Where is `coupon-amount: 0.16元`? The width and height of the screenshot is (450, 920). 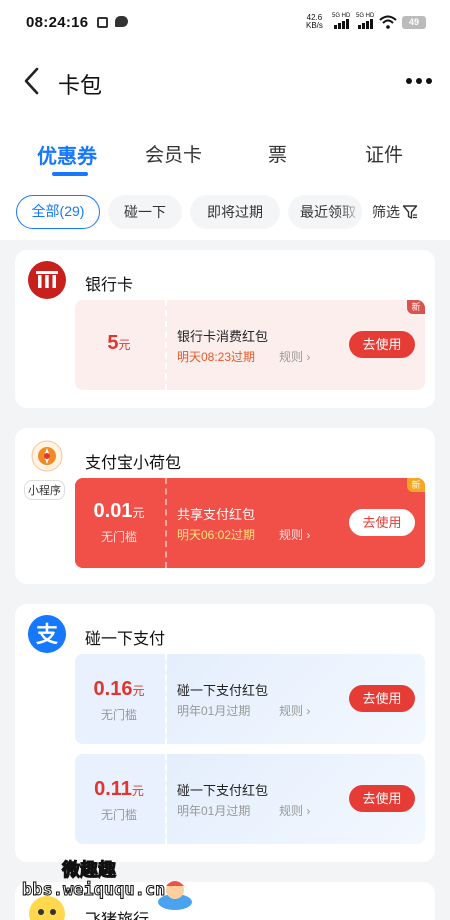 coupon-amount: 0.16元 is located at coordinates (119, 689).